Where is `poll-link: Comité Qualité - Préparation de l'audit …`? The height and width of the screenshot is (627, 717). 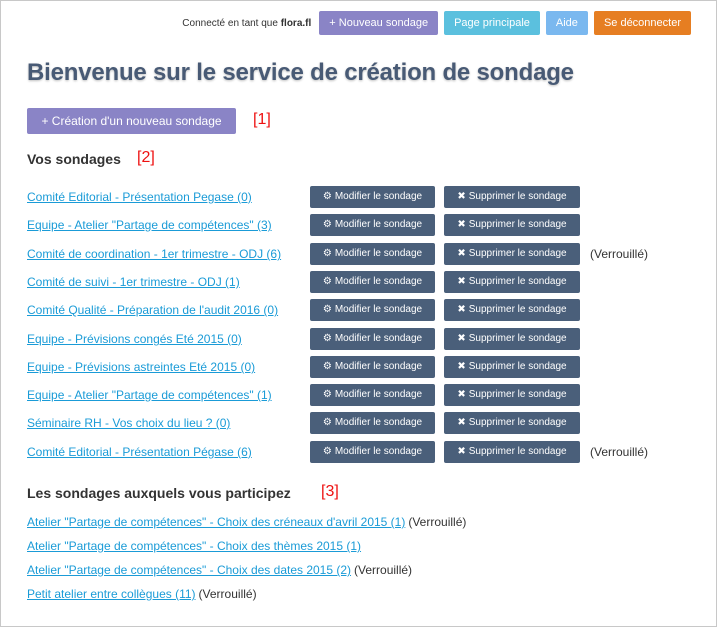 poll-link: Comité Qualité - Préparation de l'audit … is located at coordinates (168, 310).